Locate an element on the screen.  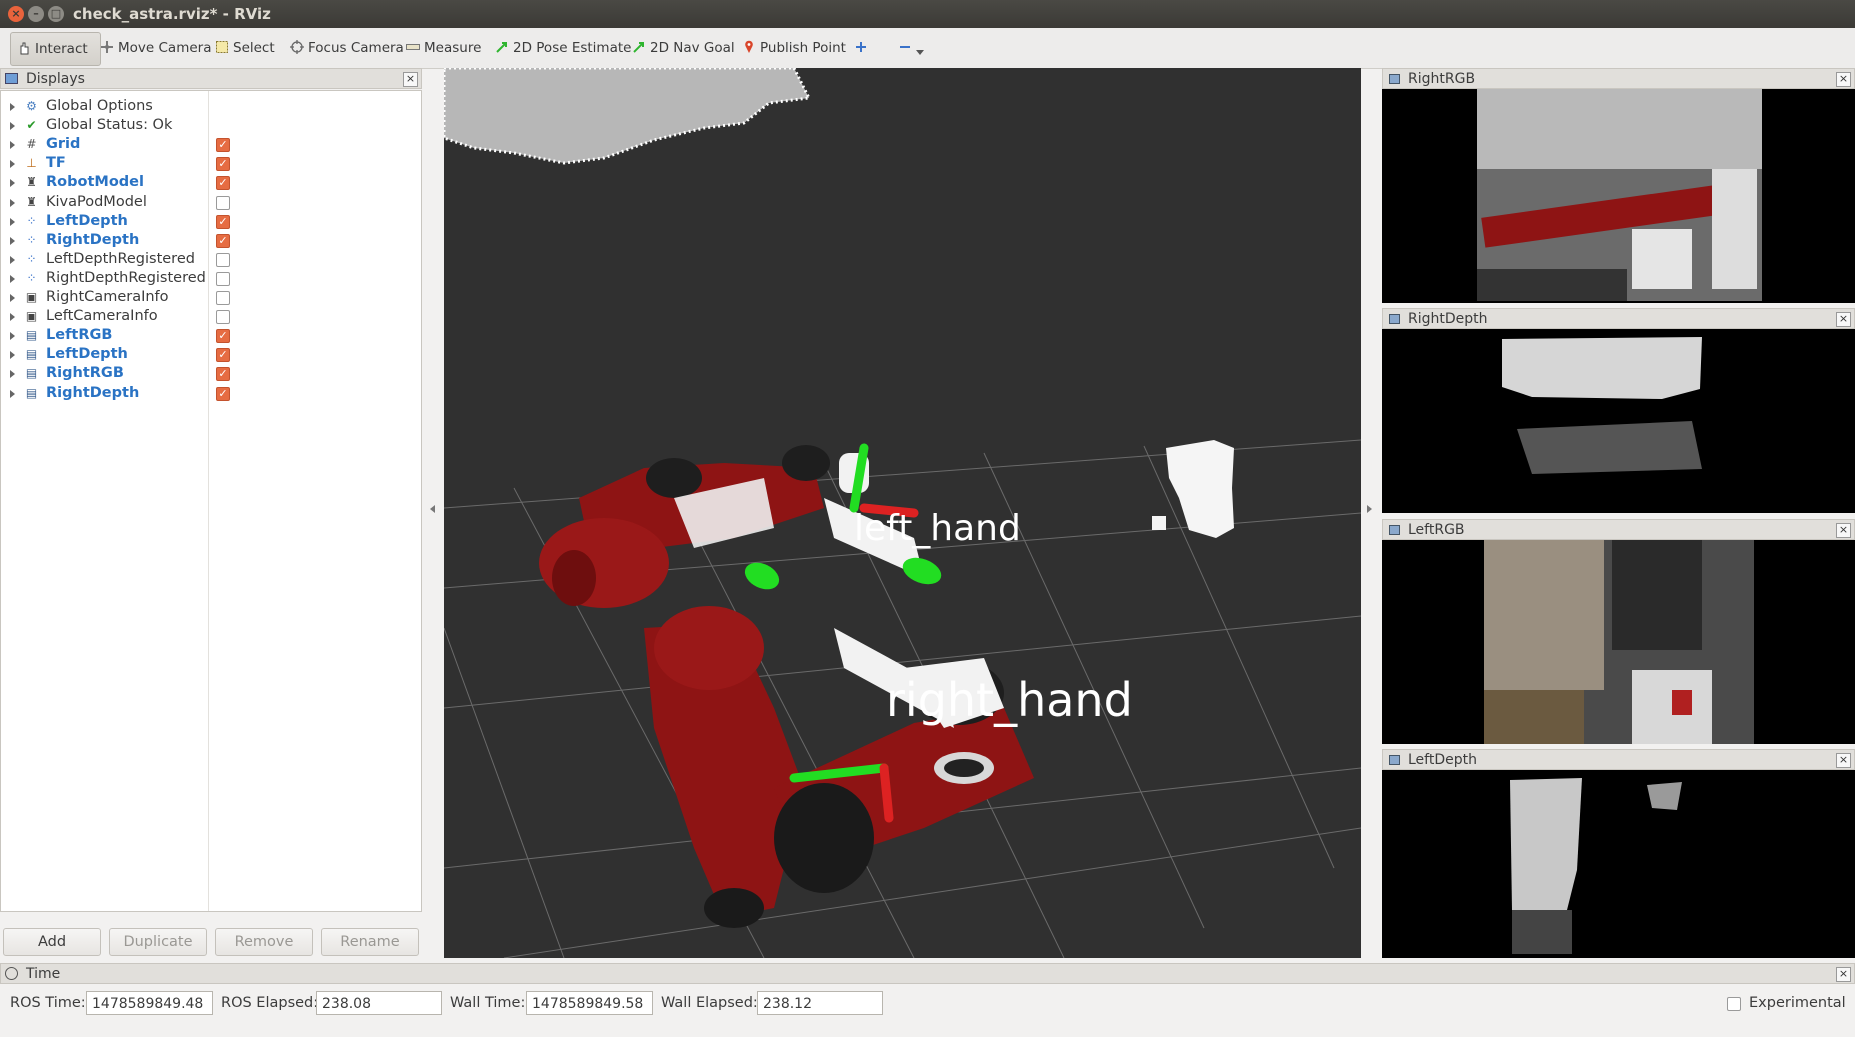
time-panel-title: Time is located at coordinates (43, 974).